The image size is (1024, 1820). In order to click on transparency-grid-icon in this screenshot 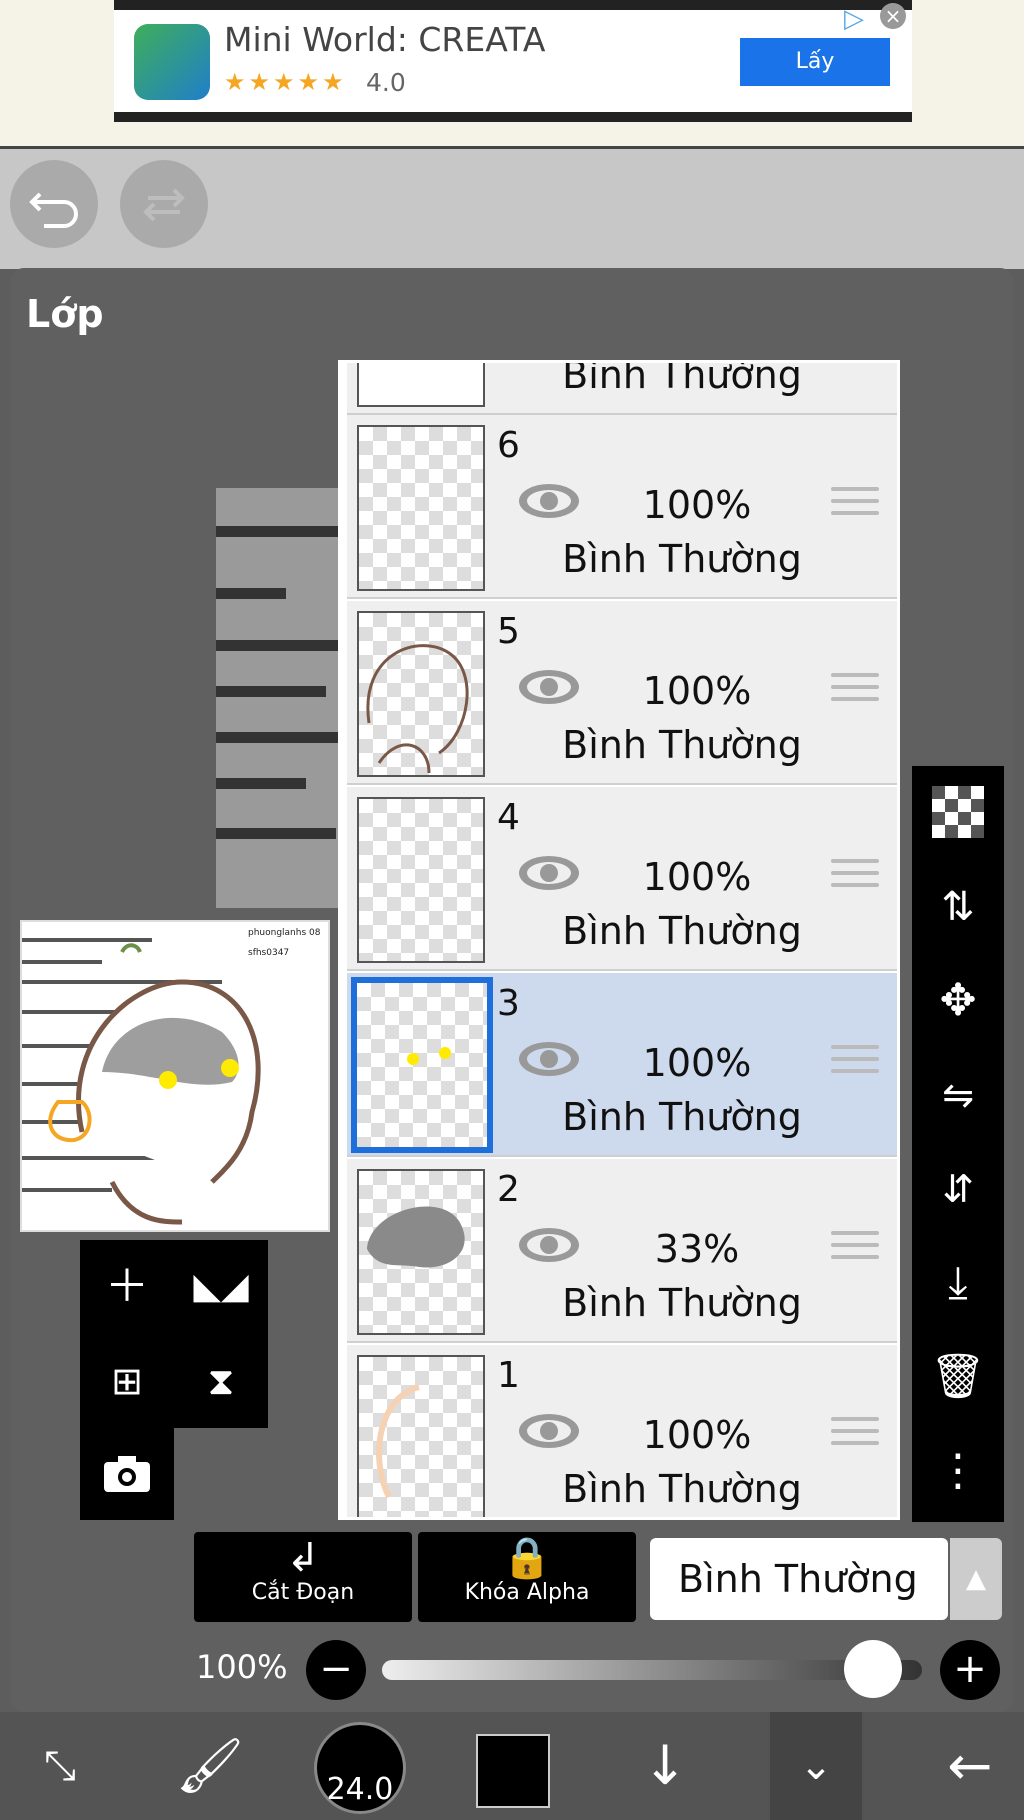, I will do `click(958, 813)`.